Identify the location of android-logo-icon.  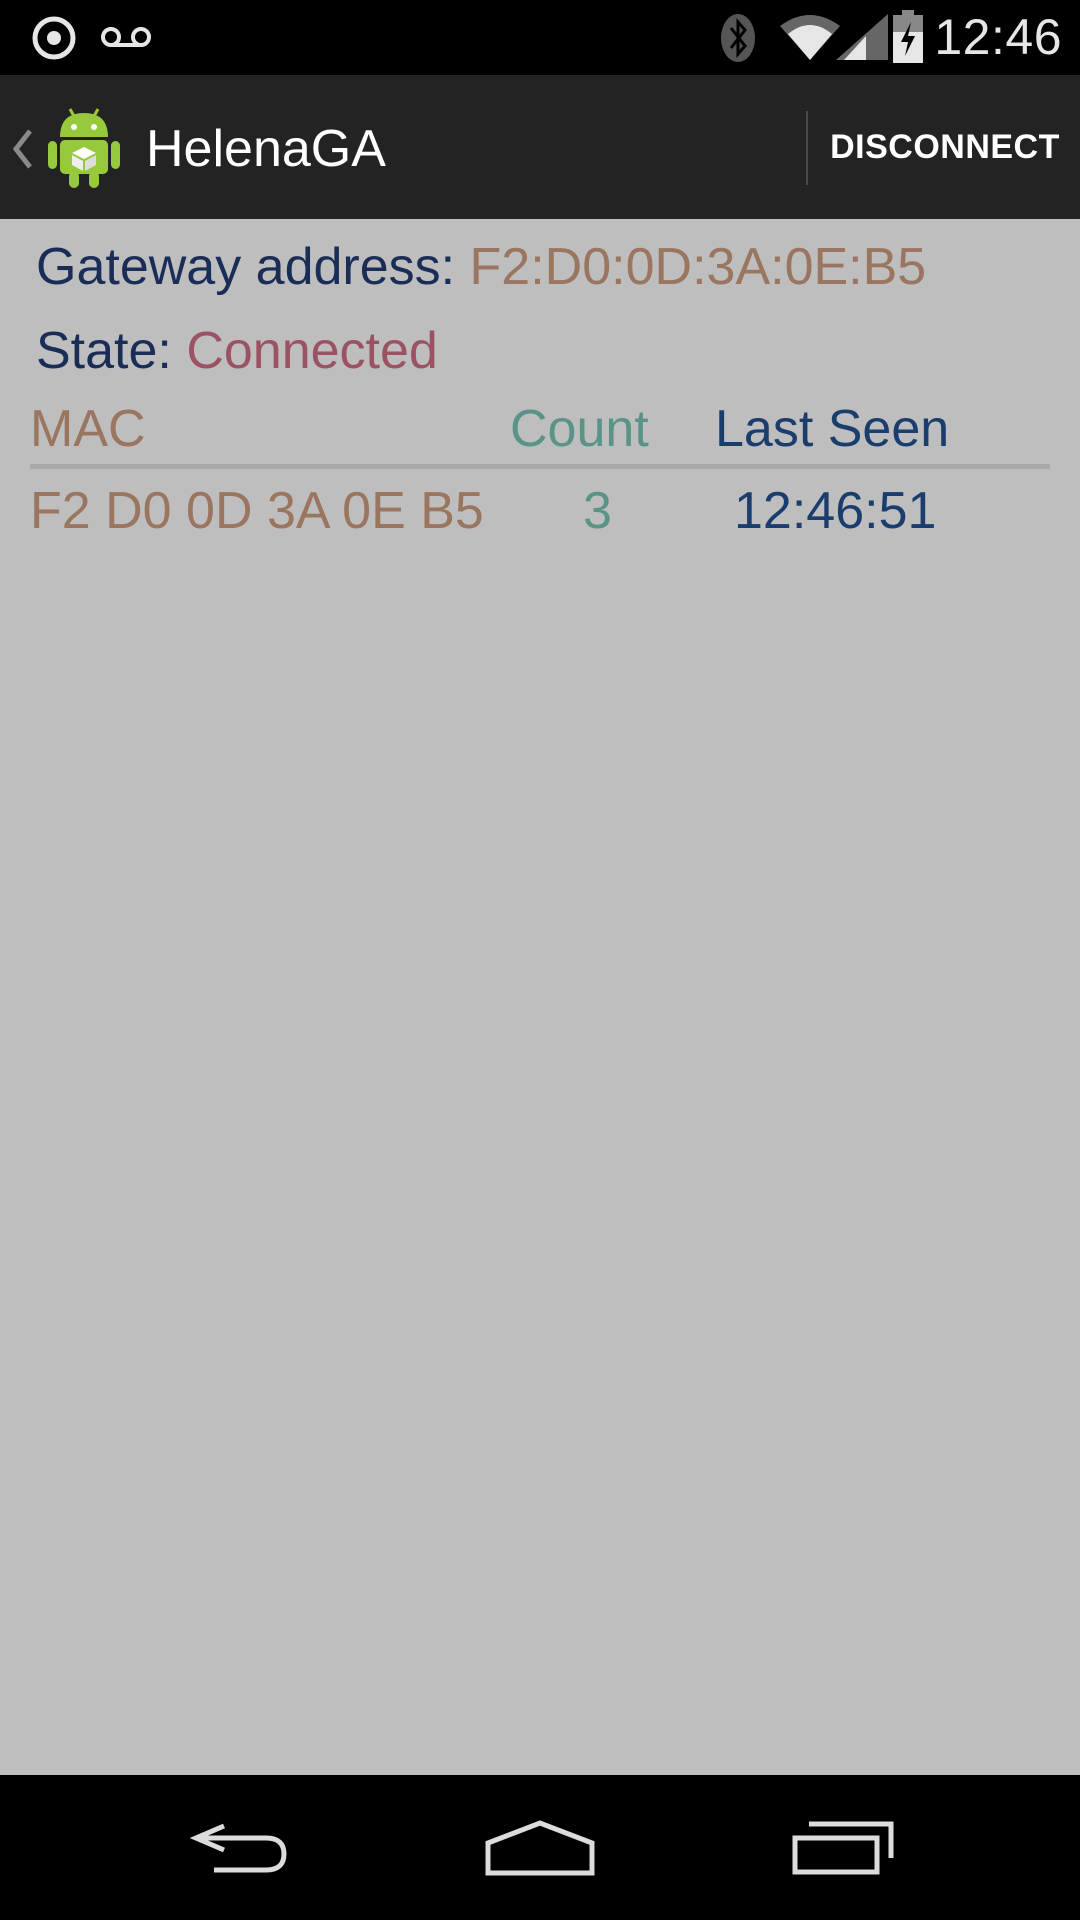
(84, 148).